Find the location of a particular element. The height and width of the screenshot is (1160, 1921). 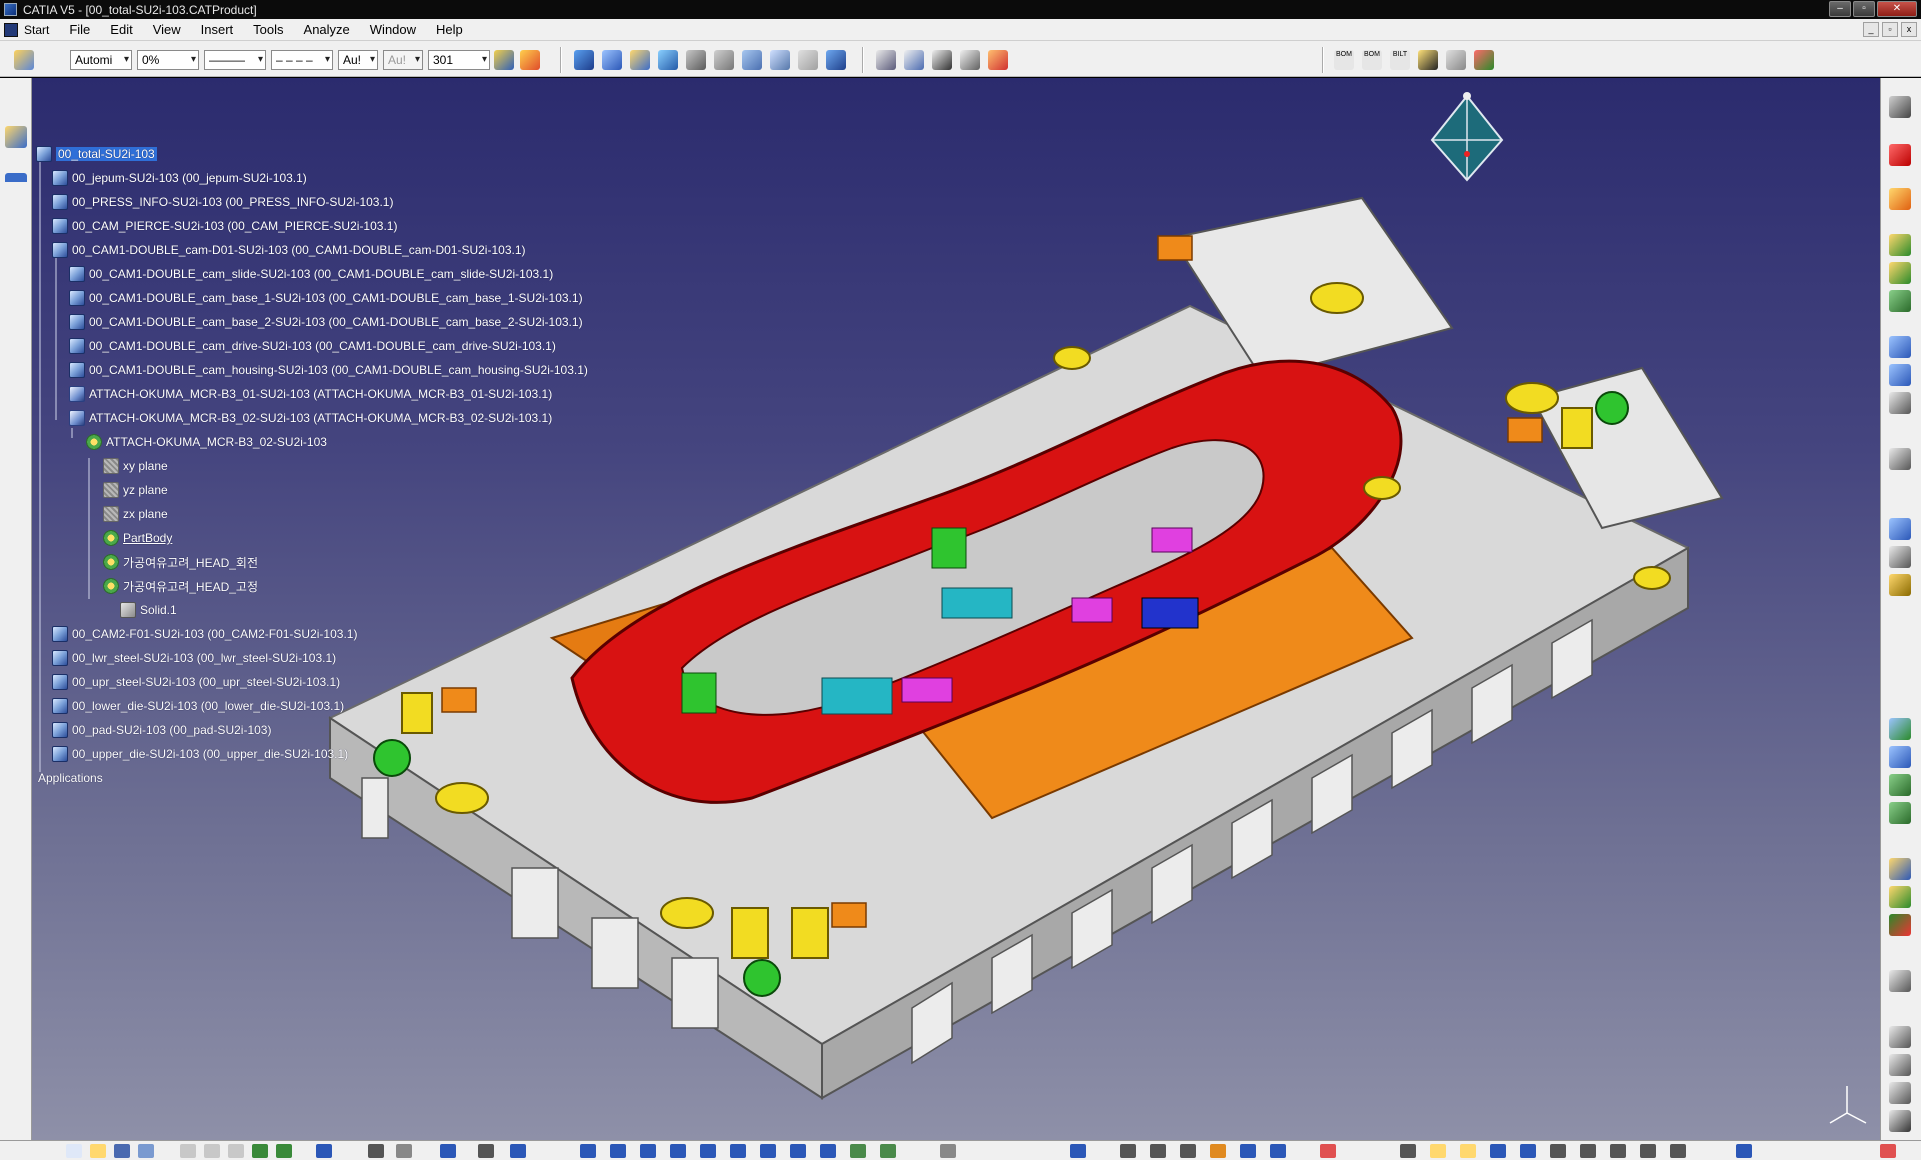

selective-load-icon is located at coordinates (780, 60).